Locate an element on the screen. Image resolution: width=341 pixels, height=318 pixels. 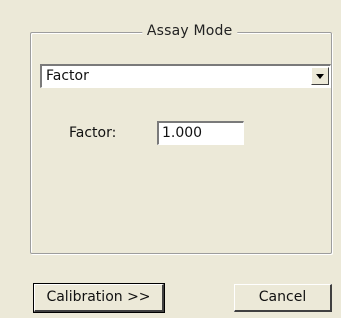
chevron-down-icon is located at coordinates (320, 76).